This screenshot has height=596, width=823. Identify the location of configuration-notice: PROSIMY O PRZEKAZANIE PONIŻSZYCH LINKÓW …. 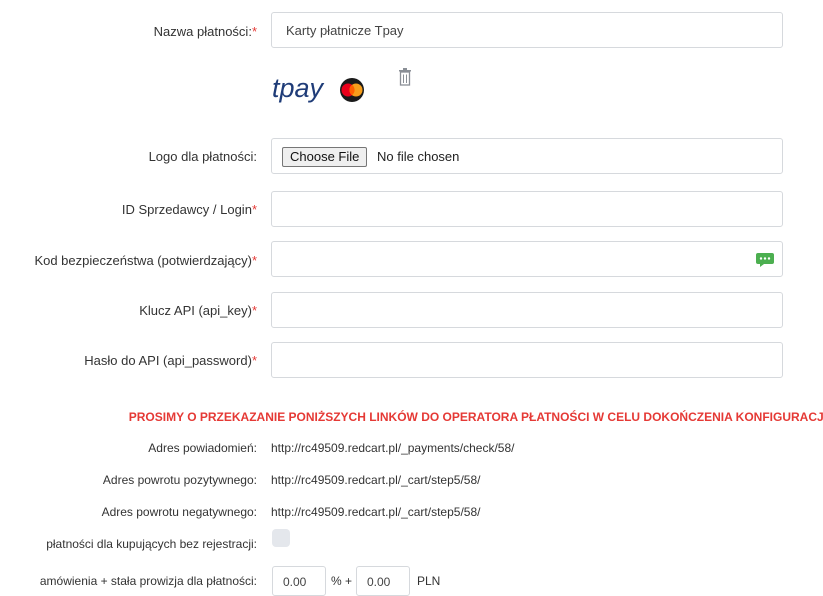
(475, 417).